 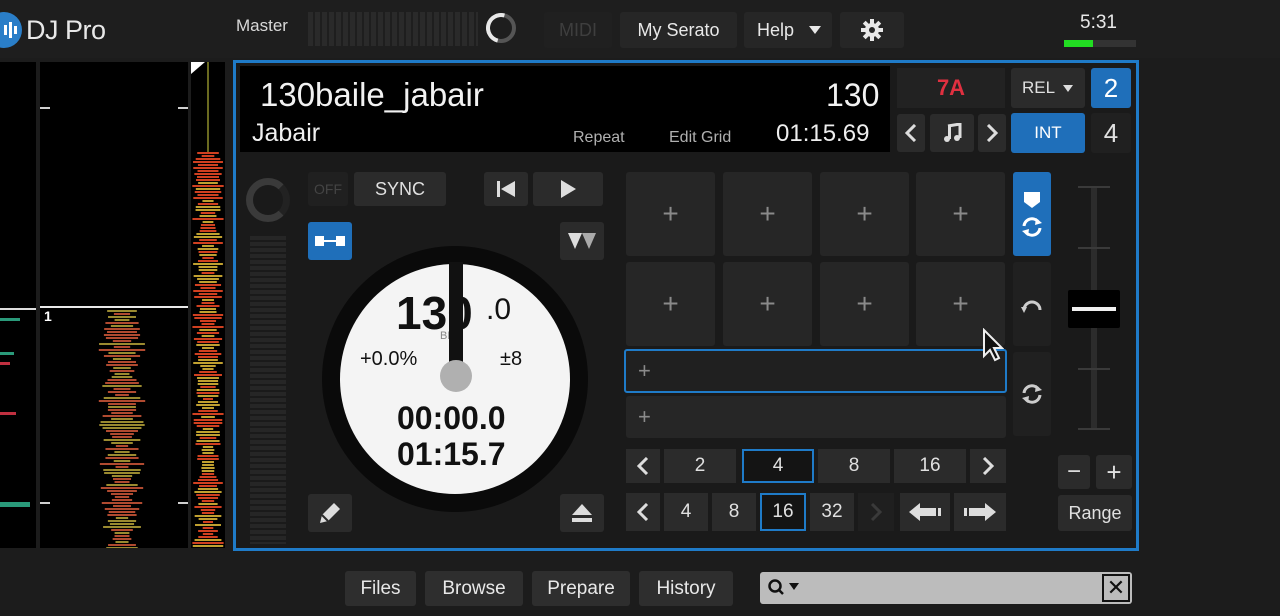 What do you see at coordinates (1032, 214) in the screenshot?
I see `cue-mode-button` at bounding box center [1032, 214].